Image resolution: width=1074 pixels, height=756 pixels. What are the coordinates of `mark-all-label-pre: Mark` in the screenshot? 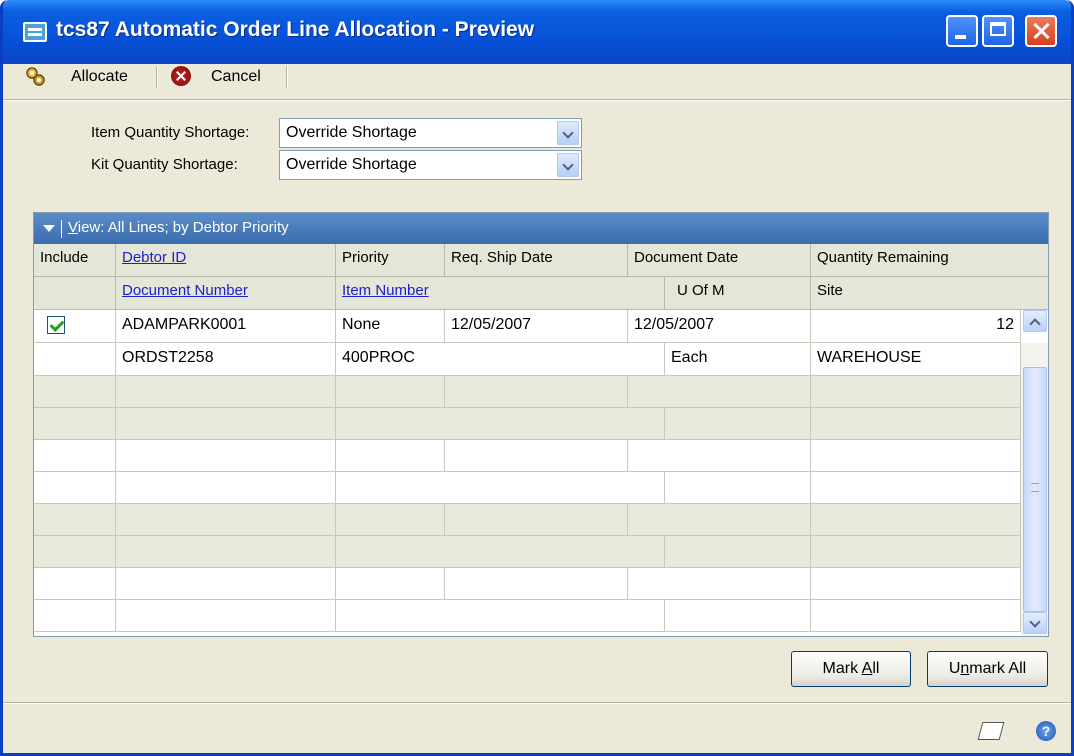 It's located at (842, 668).